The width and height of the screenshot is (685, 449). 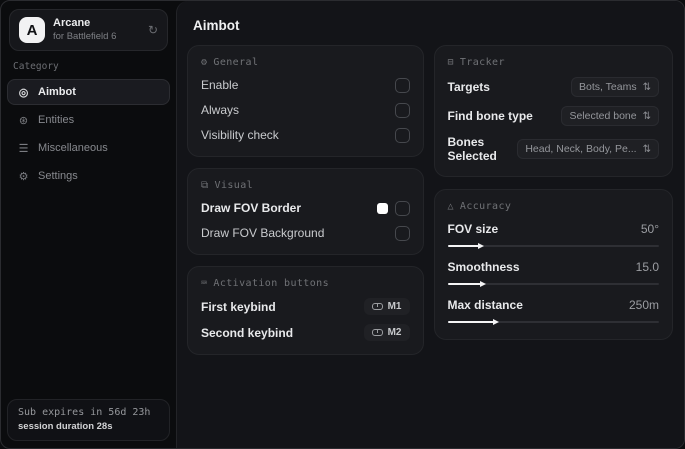 What do you see at coordinates (247, 332) in the screenshot?
I see `setting-label: Second keybind` at bounding box center [247, 332].